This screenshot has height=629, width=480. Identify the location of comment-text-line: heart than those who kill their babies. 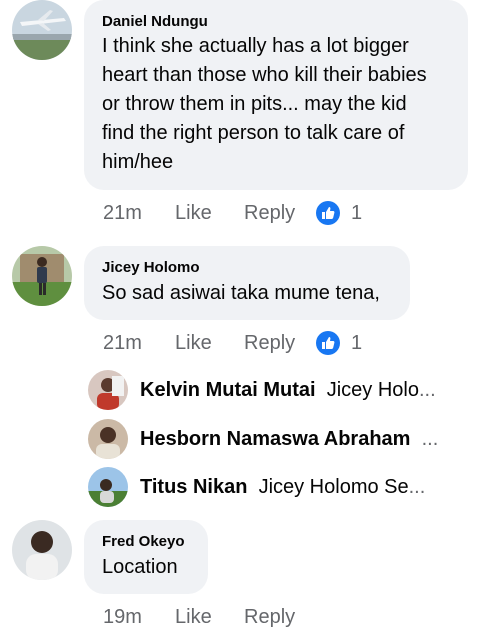
(264, 75).